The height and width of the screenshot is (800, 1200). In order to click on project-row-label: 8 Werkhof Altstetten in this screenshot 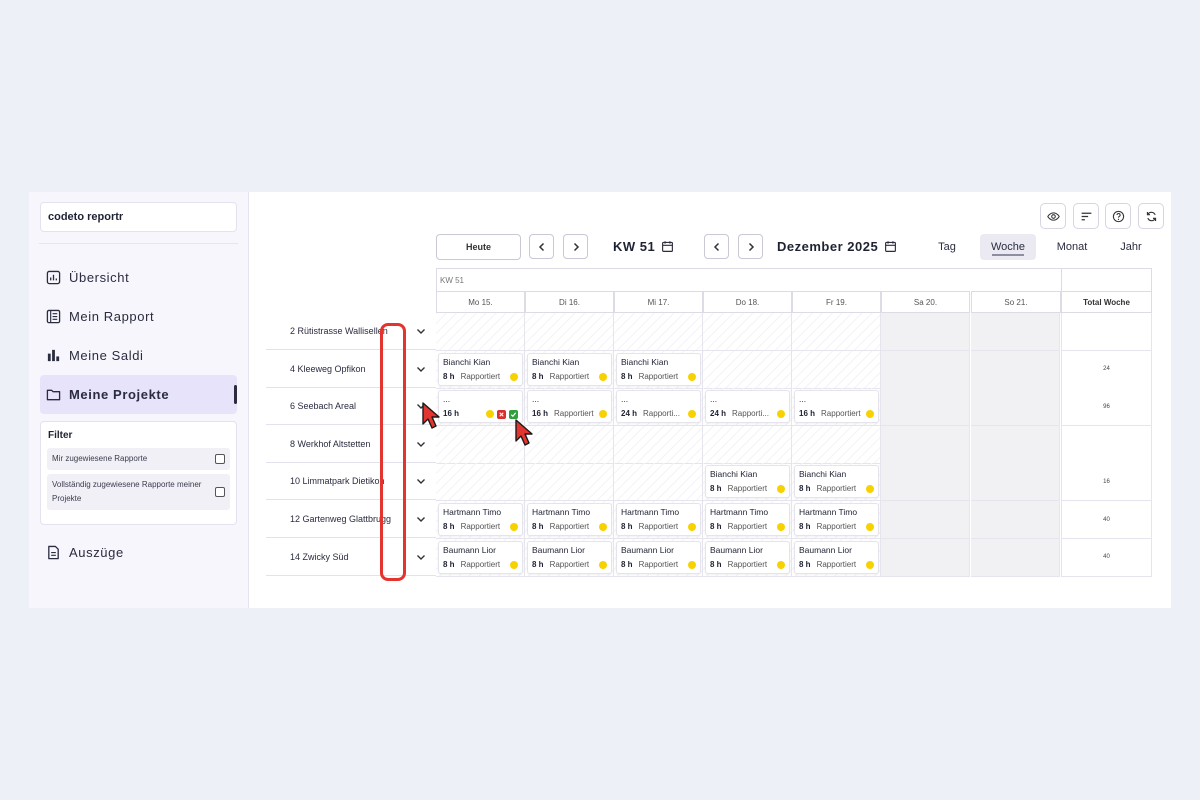, I will do `click(351, 444)`.